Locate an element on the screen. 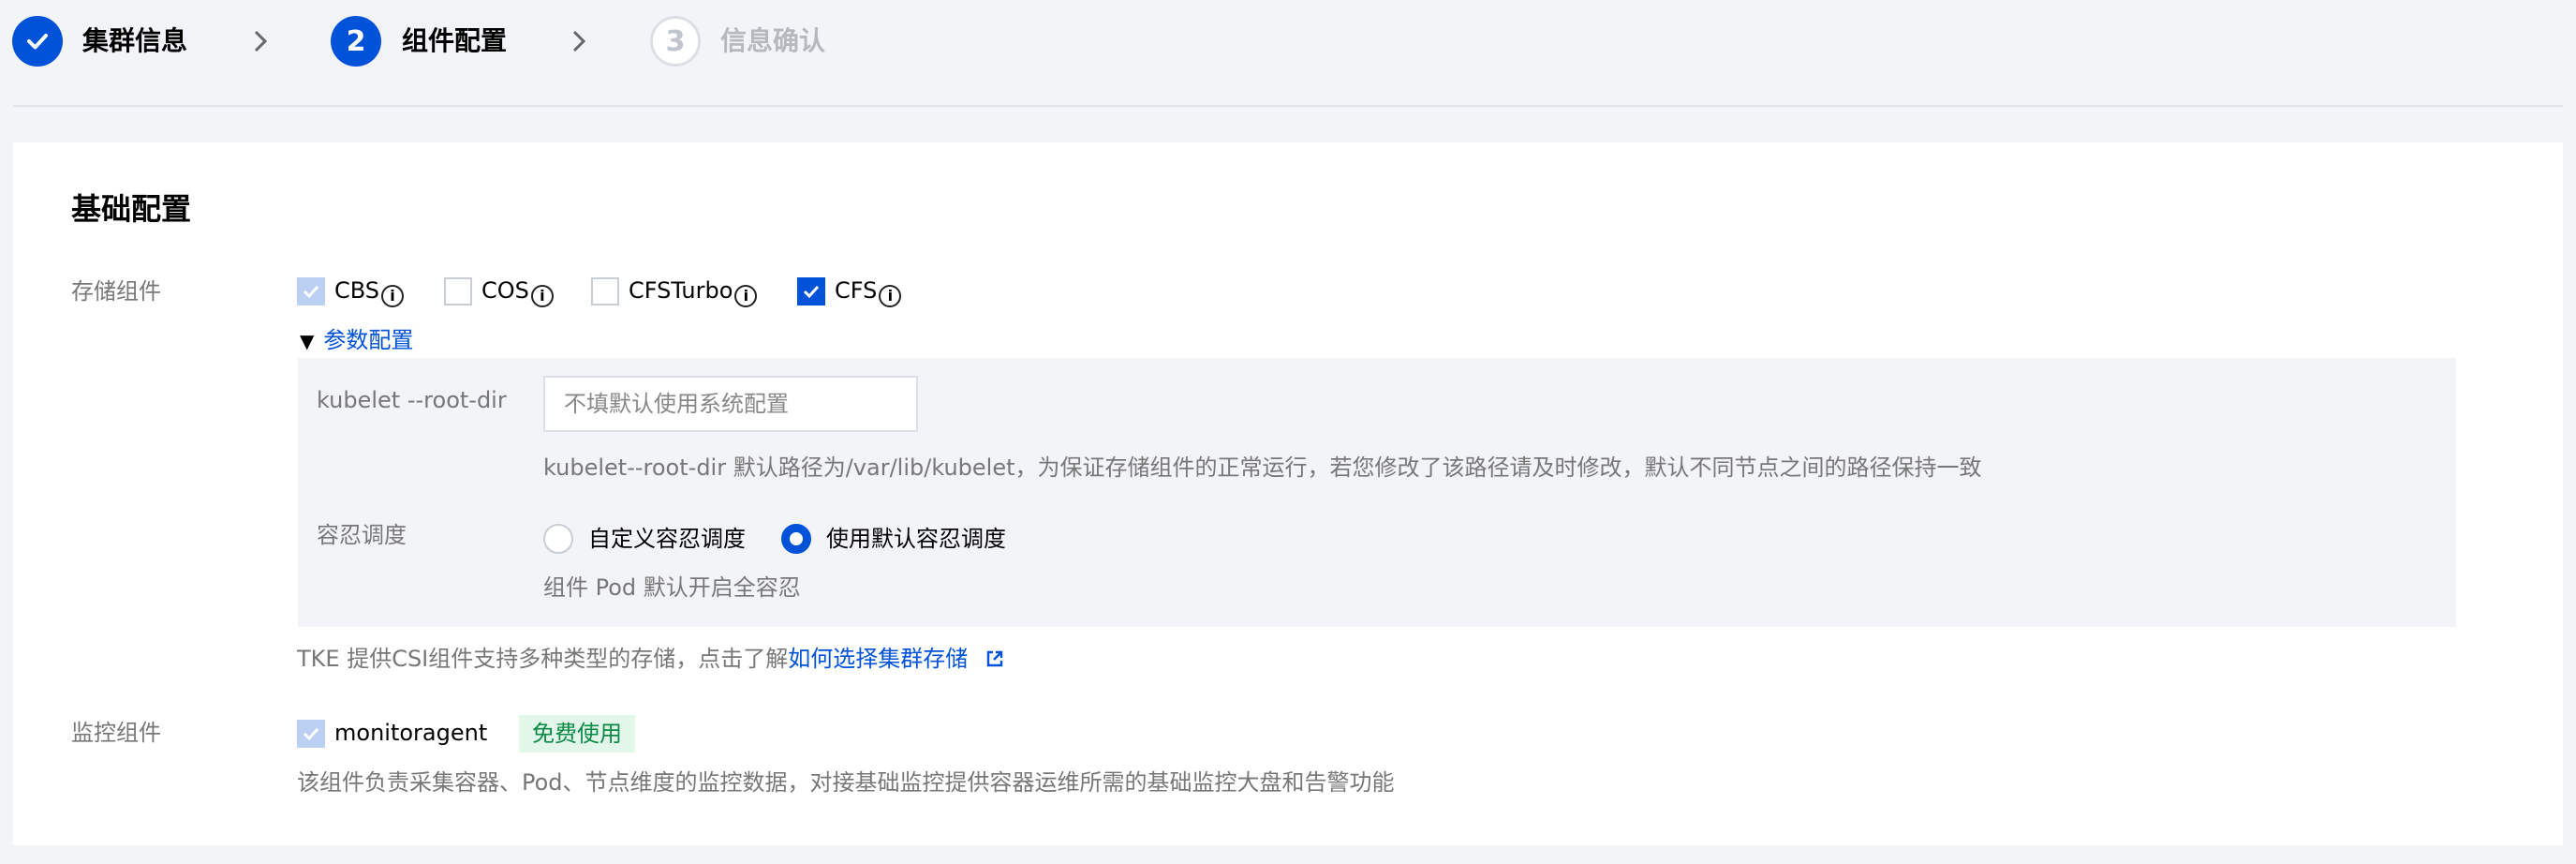 This screenshot has width=2576, height=864. checkbox-cos is located at coordinates (458, 291).